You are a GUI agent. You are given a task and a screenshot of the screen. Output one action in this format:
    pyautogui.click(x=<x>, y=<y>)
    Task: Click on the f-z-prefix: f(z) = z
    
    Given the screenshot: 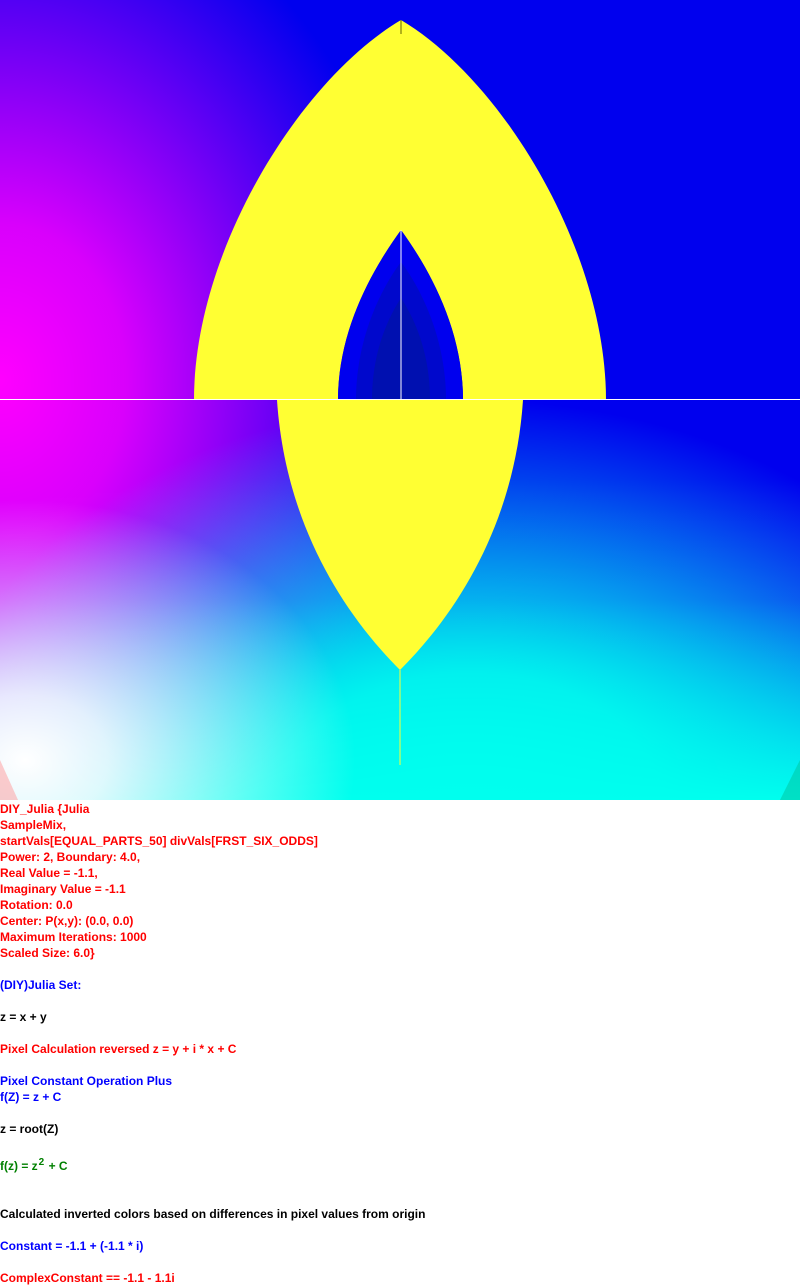 What is the action you would take?
    pyautogui.click(x=19, y=1166)
    